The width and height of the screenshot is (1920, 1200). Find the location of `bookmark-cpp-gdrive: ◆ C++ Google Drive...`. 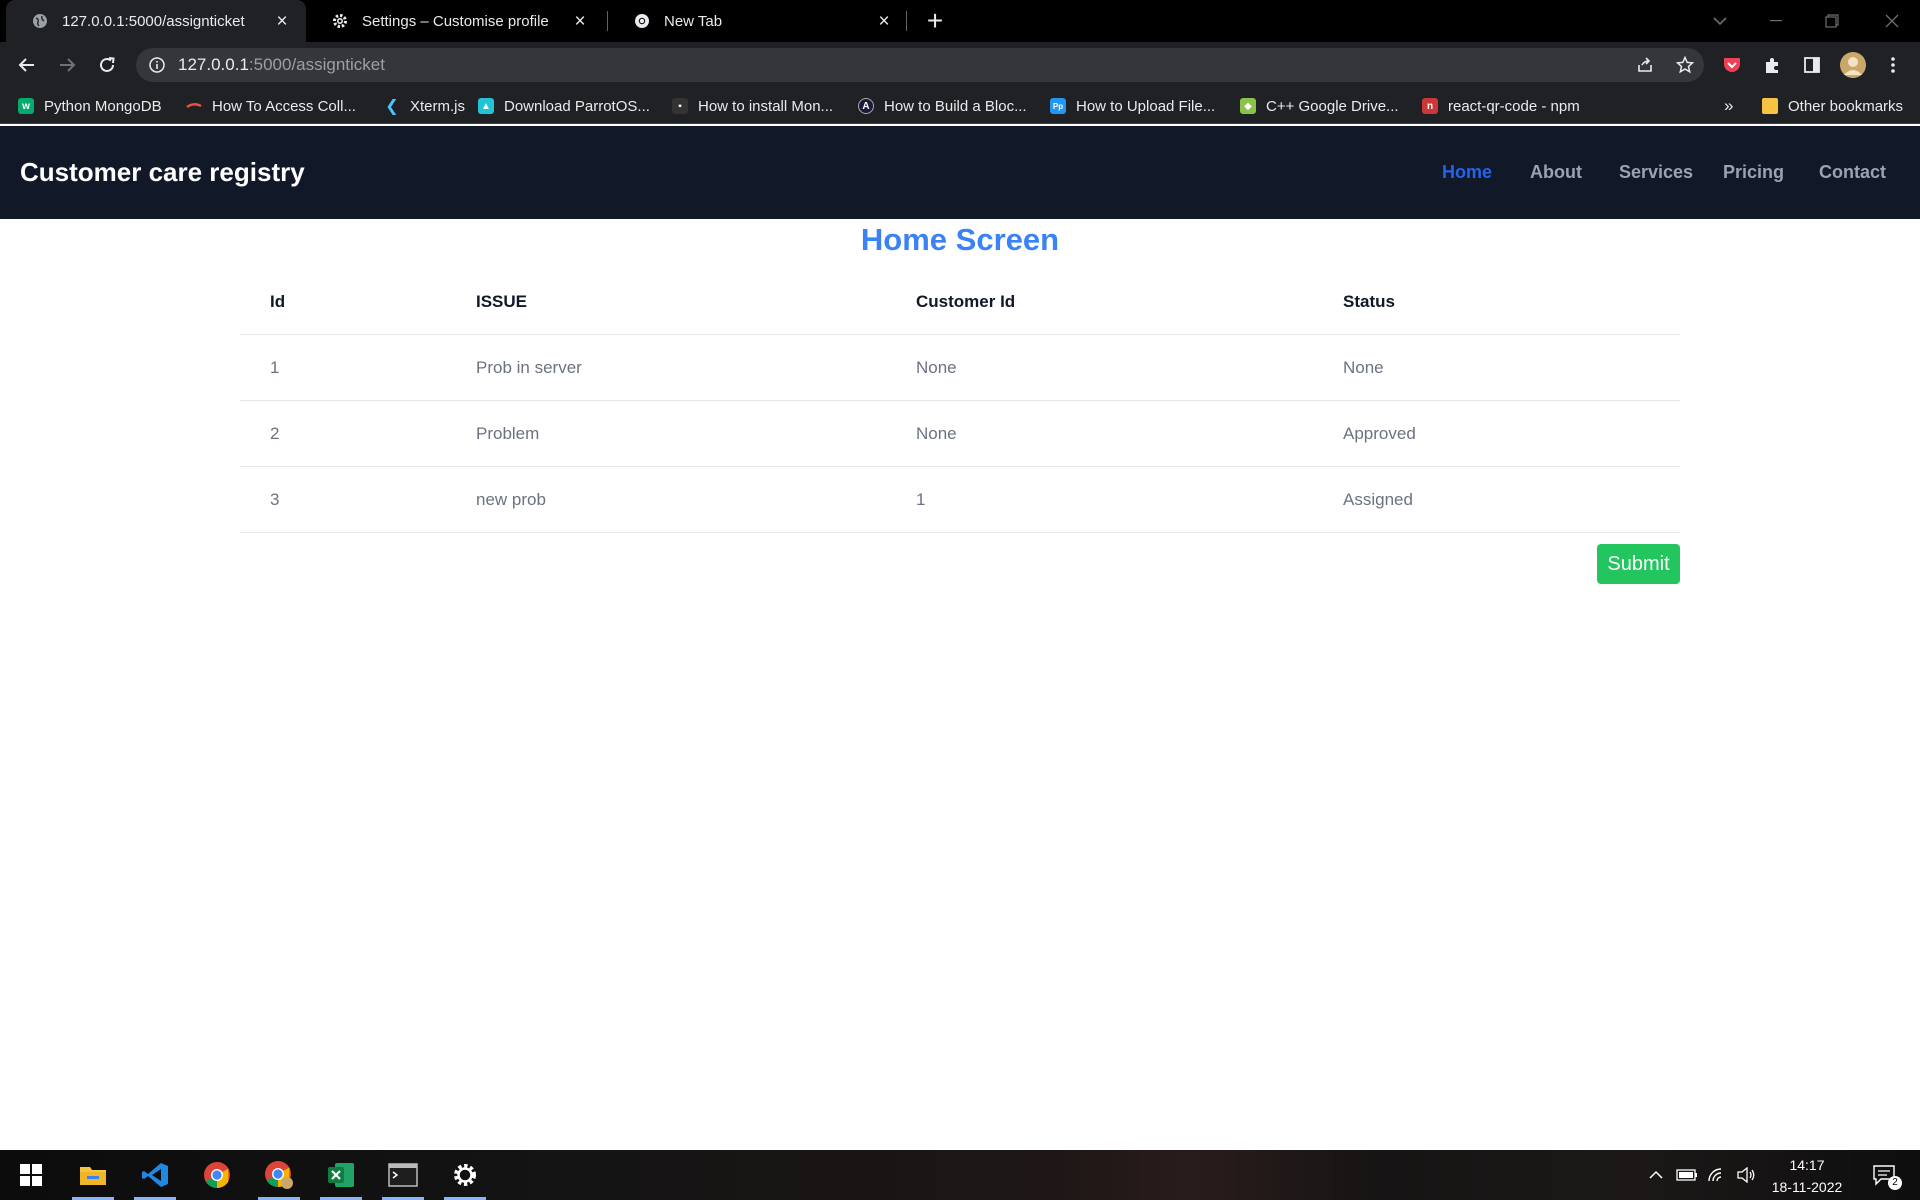

bookmark-cpp-gdrive: ◆ C++ Google Drive... is located at coordinates (1319, 106).